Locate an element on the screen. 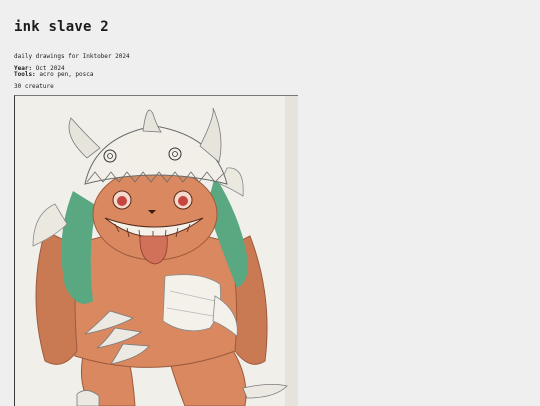 The image size is (540, 406). page-description: daily drawings for Inktober 2024 is located at coordinates (72, 56).